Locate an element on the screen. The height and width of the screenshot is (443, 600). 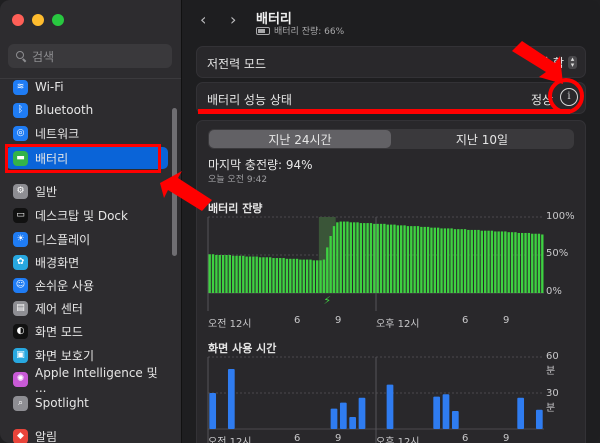
screen-time-chart: 60분 30분 오전 12시 6 9 오후 12시 6 9 is located at coordinates (383, 397).